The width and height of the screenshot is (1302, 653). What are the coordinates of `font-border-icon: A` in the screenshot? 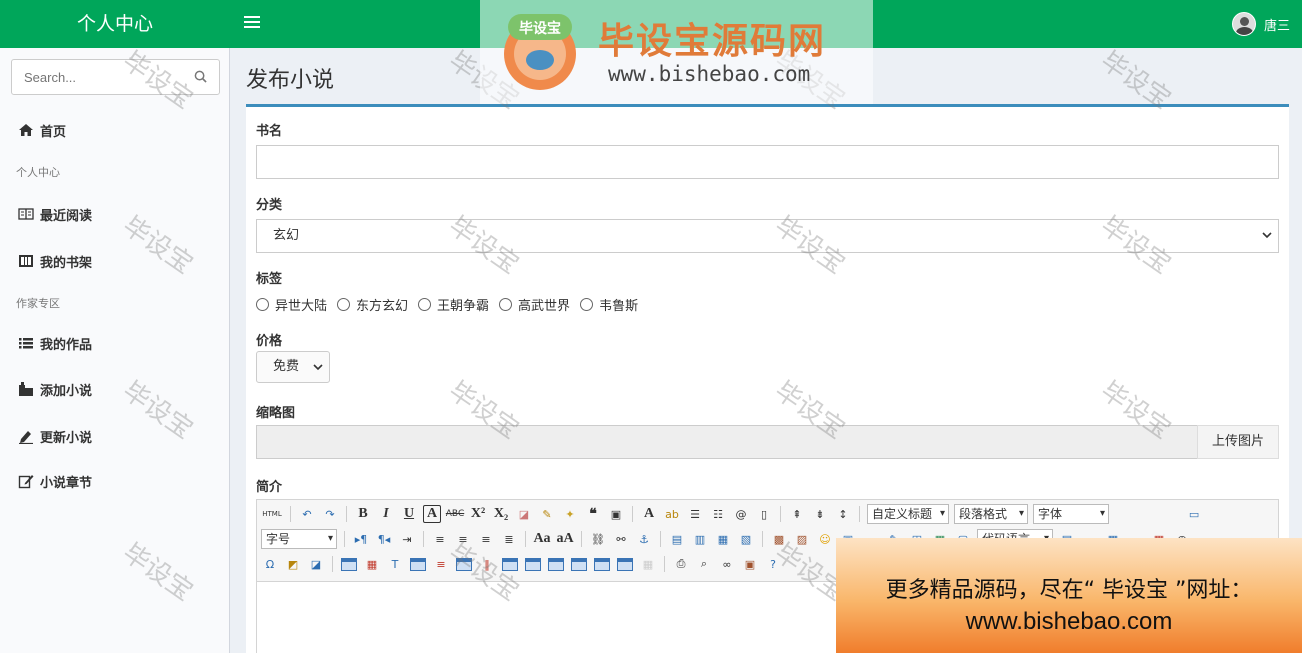 It's located at (432, 514).